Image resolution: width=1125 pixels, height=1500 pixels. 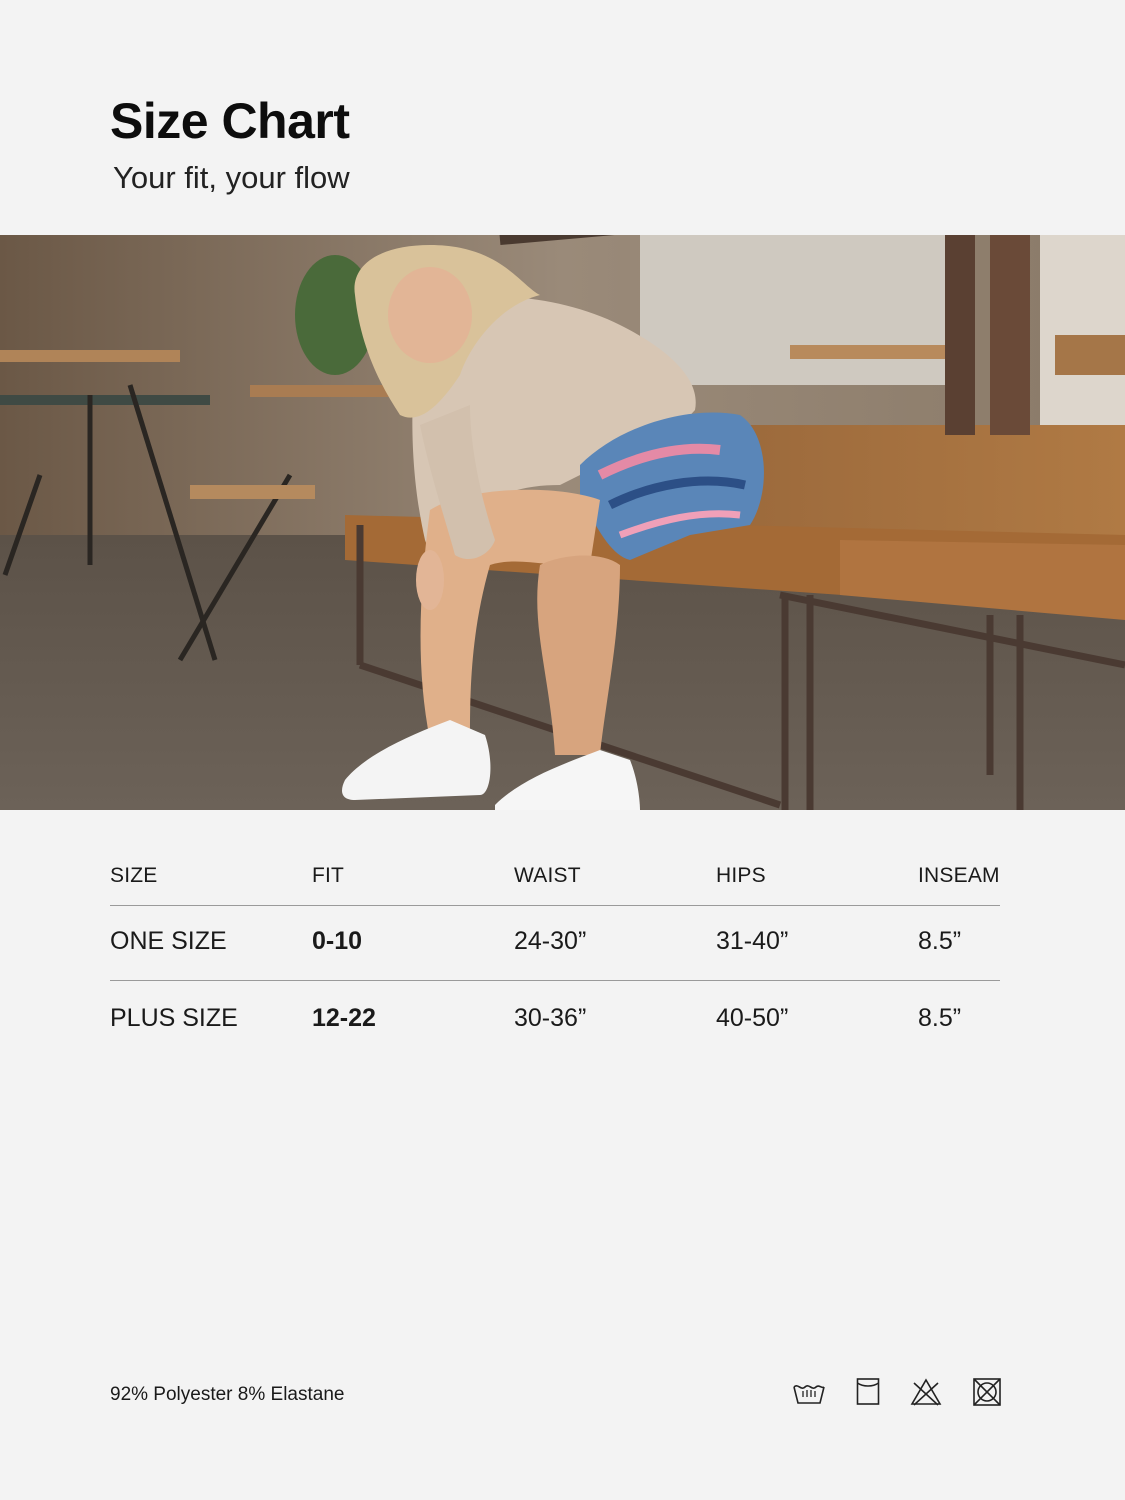 I want to click on table-row: ONE SIZE 0-10 24-30” 31-40” 8.5”, so click(x=555, y=941).